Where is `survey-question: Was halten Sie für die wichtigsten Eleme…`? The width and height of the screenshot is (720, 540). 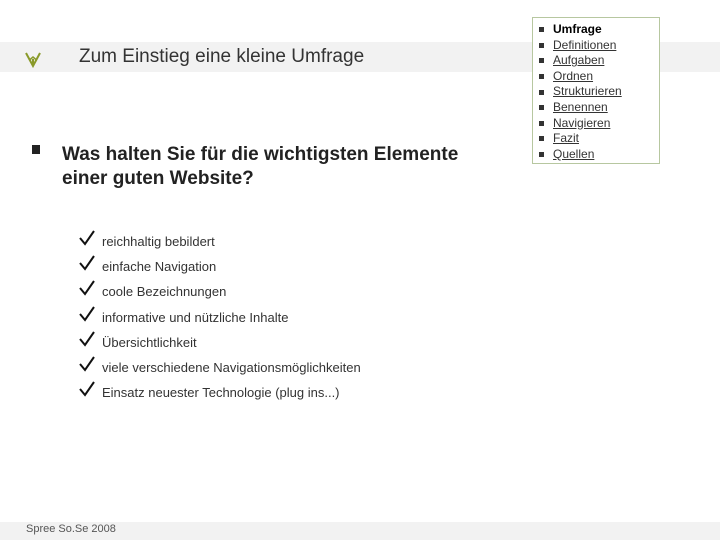
survey-question: Was halten Sie für die wichtigsten Eleme… is located at coordinates (260, 166).